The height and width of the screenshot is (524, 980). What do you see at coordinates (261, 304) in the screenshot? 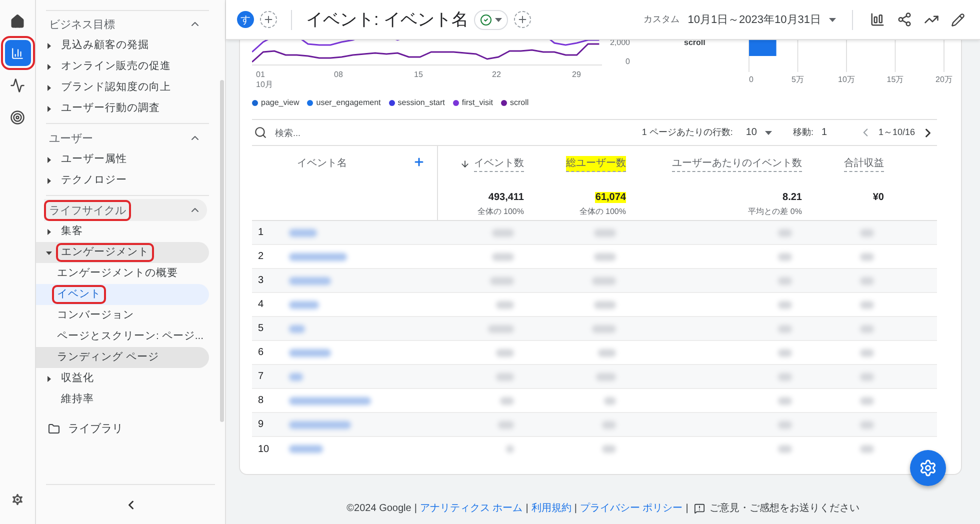
I see `row-number: 4` at bounding box center [261, 304].